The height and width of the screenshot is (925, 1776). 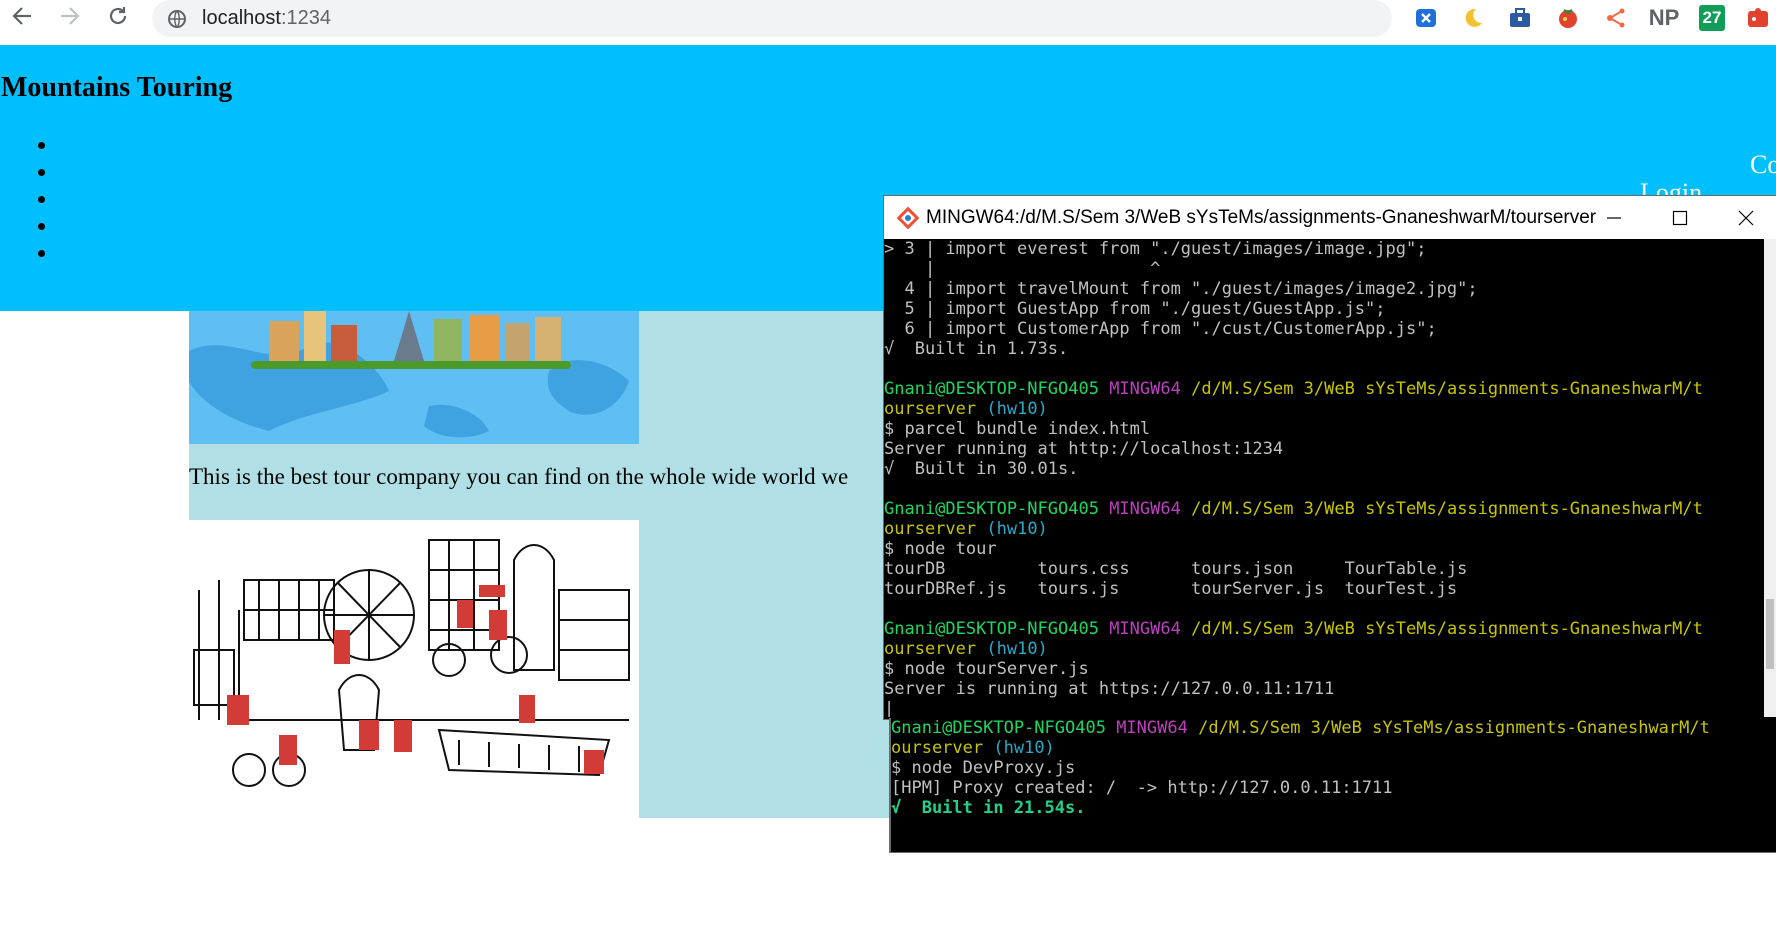 I want to click on terminal-line: Server running at http://localhost:1234, so click(x=1084, y=449).